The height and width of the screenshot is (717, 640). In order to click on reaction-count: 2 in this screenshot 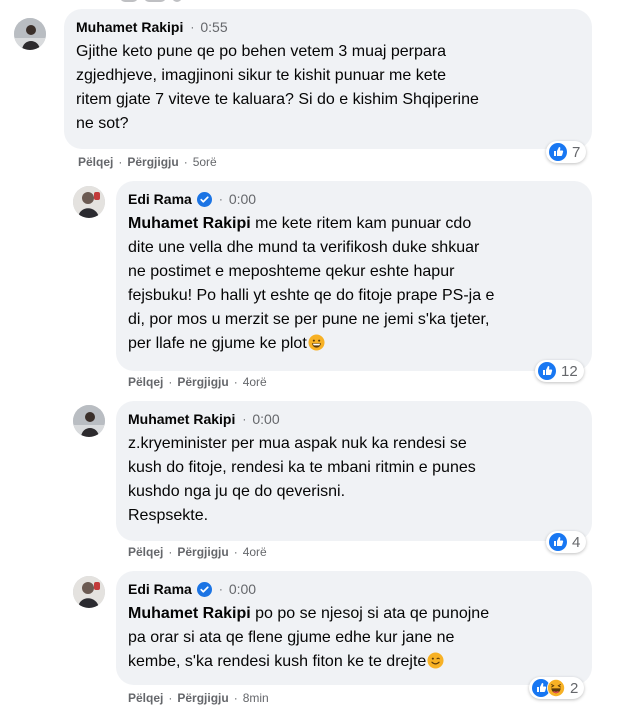, I will do `click(574, 688)`.